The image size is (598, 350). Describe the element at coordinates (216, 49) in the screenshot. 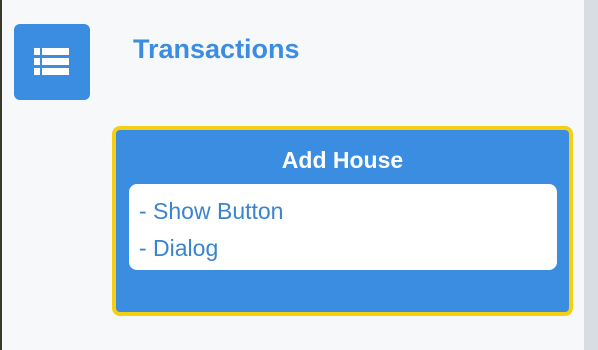

I see `page-title: Transactions` at that location.